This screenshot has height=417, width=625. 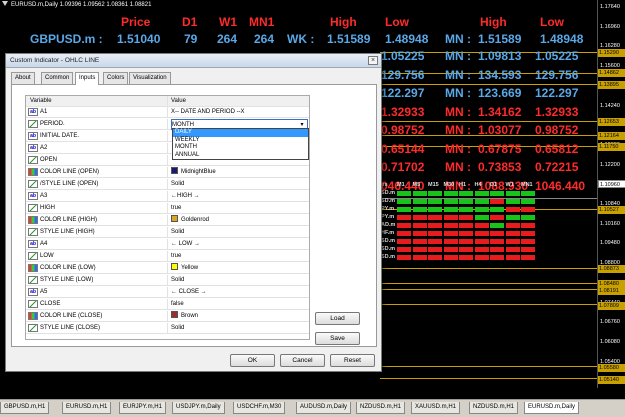 What do you see at coordinates (610, 322) in the screenshot?
I see `price-tick-label: 1.06760` at bounding box center [610, 322].